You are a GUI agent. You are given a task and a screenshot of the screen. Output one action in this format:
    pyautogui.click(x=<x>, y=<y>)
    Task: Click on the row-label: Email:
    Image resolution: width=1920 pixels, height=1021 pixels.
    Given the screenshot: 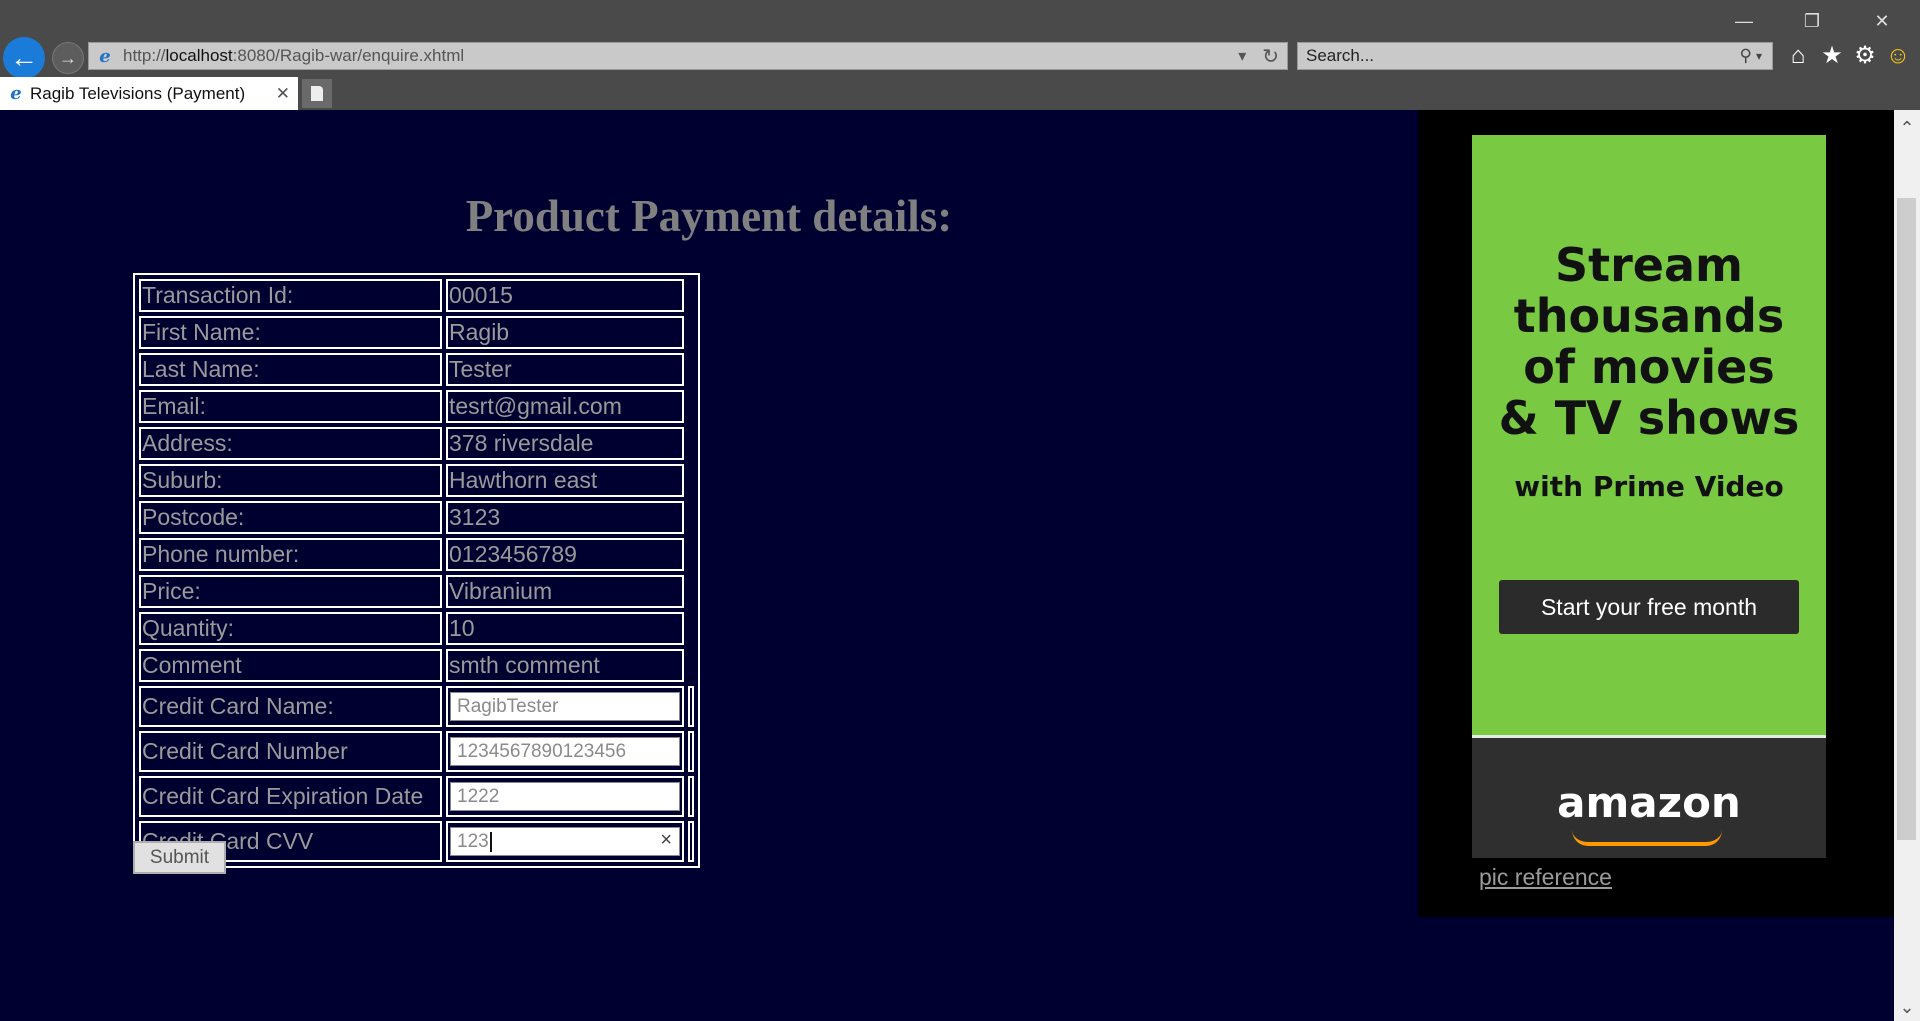 What is the action you would take?
    pyautogui.click(x=290, y=406)
    